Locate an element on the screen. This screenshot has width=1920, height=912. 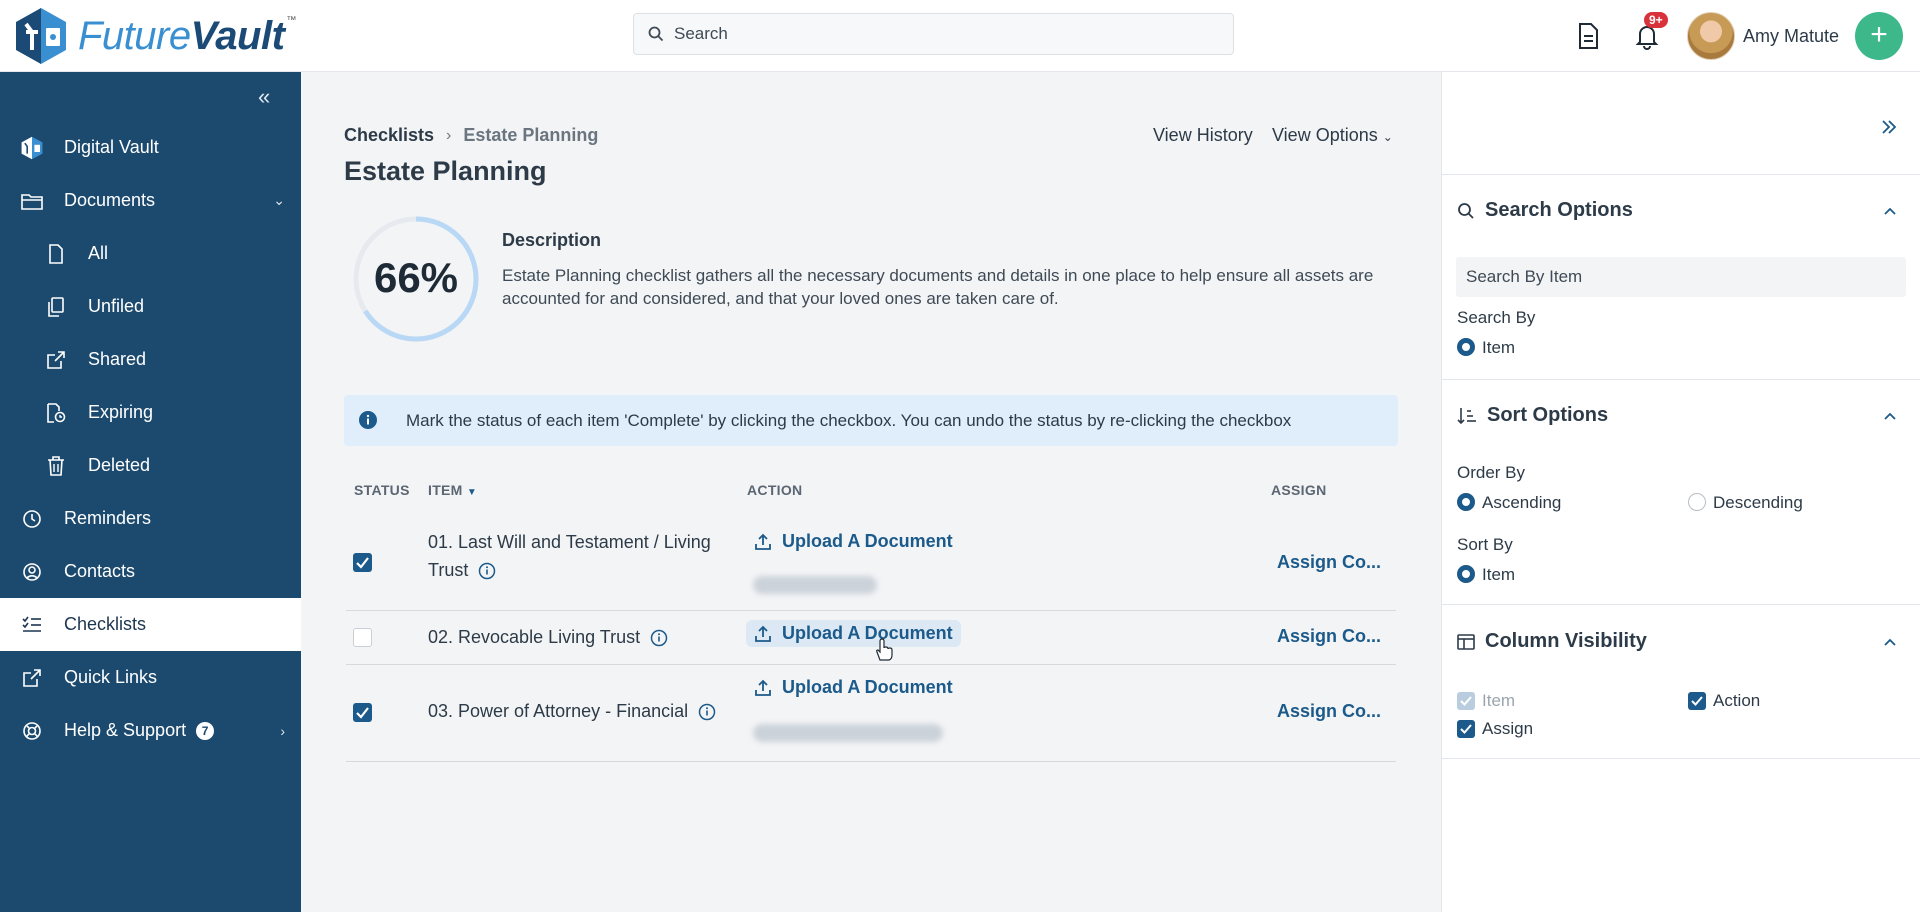
breadcrumb-root: Checklists is located at coordinates (389, 135).